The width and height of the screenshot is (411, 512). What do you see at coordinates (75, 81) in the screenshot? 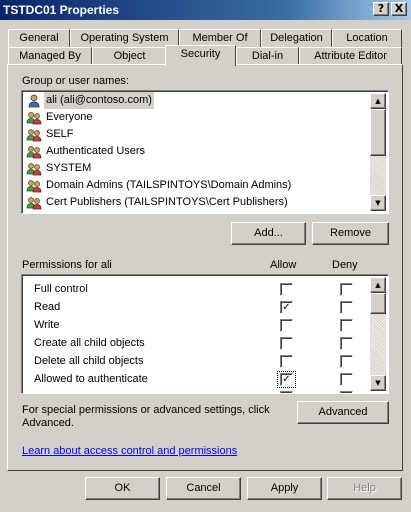
I see `group-names-label: Group or user names:` at bounding box center [75, 81].